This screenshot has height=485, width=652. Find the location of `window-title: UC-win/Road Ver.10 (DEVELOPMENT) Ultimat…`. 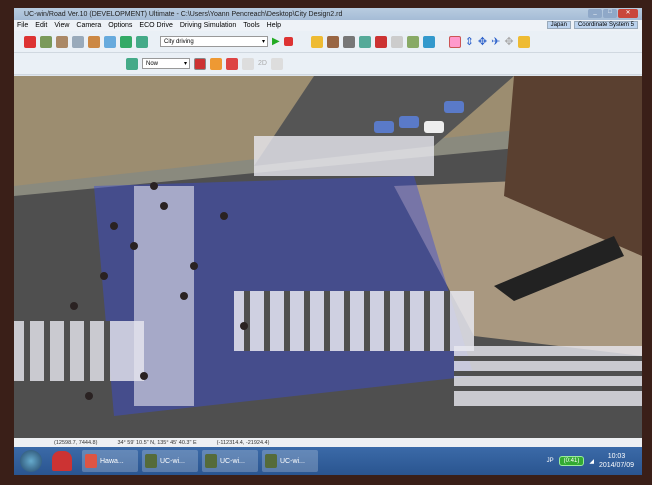

window-title: UC-win/Road Ver.10 (DEVELOPMENT) Ultimat… is located at coordinates (183, 14).